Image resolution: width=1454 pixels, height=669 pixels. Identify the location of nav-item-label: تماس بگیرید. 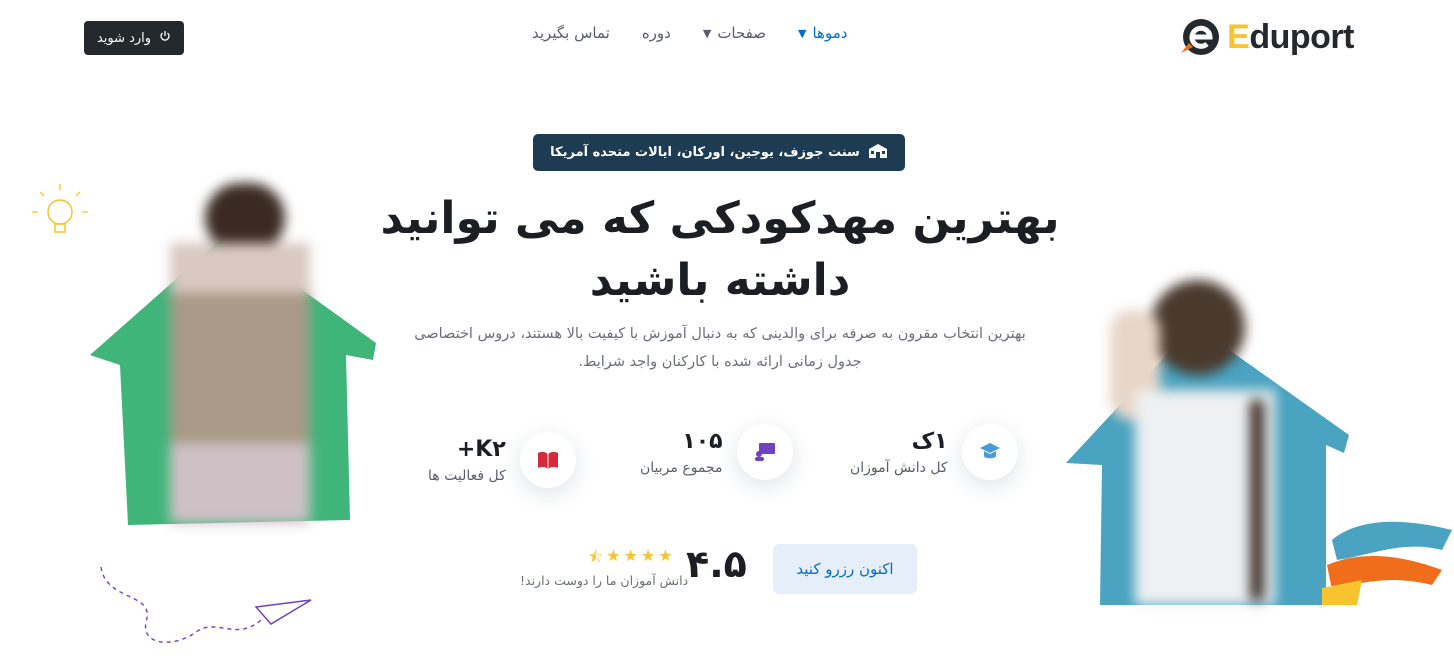
(571, 33).